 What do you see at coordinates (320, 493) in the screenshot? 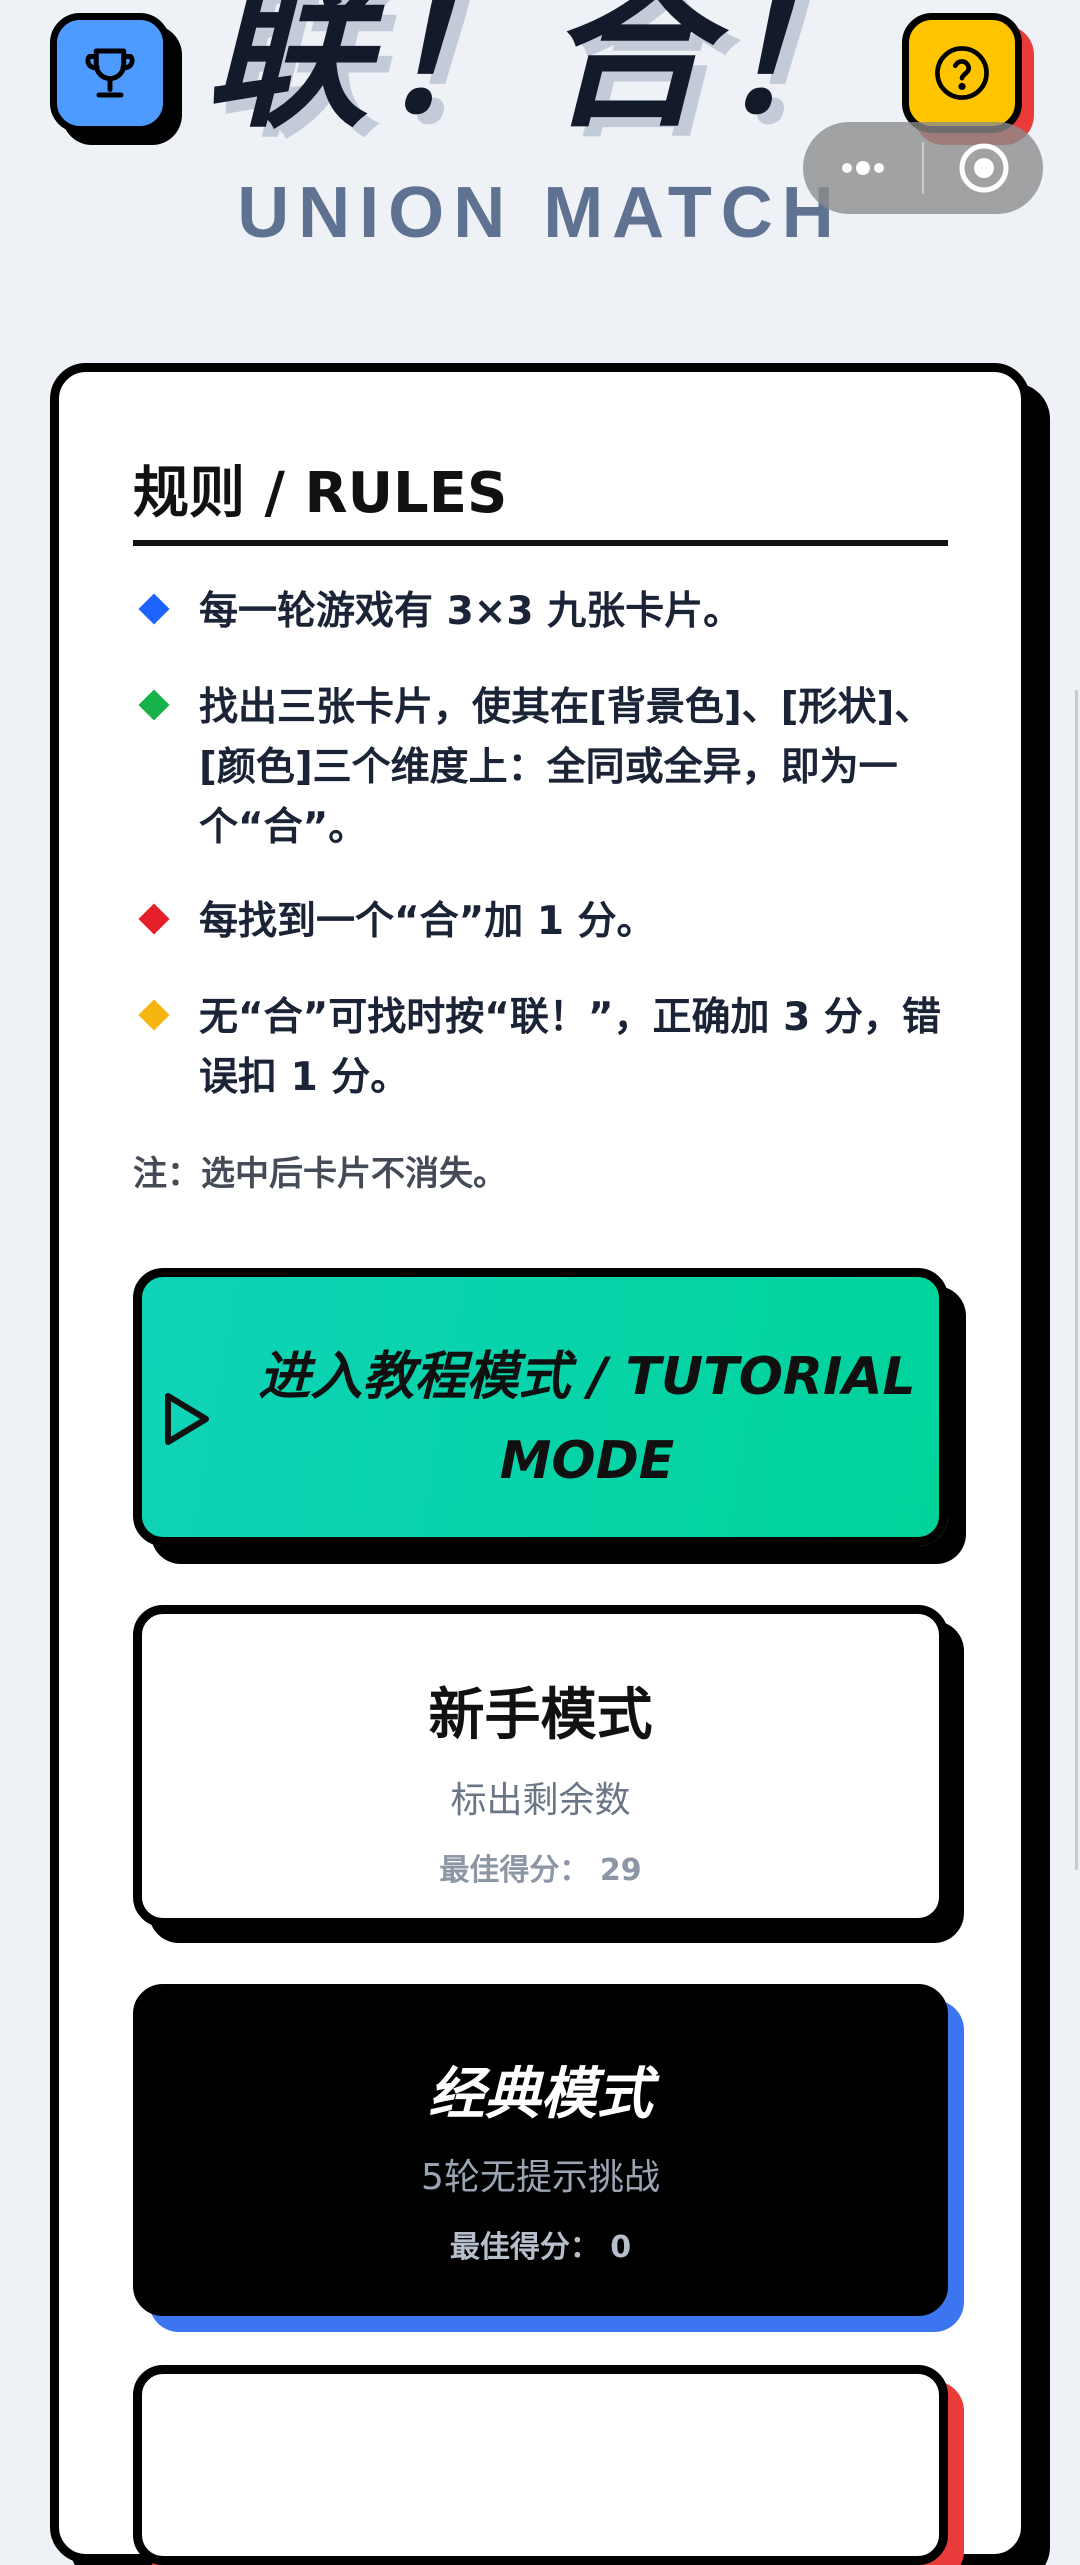
I see `rules-title: 规则 / RULES` at bounding box center [320, 493].